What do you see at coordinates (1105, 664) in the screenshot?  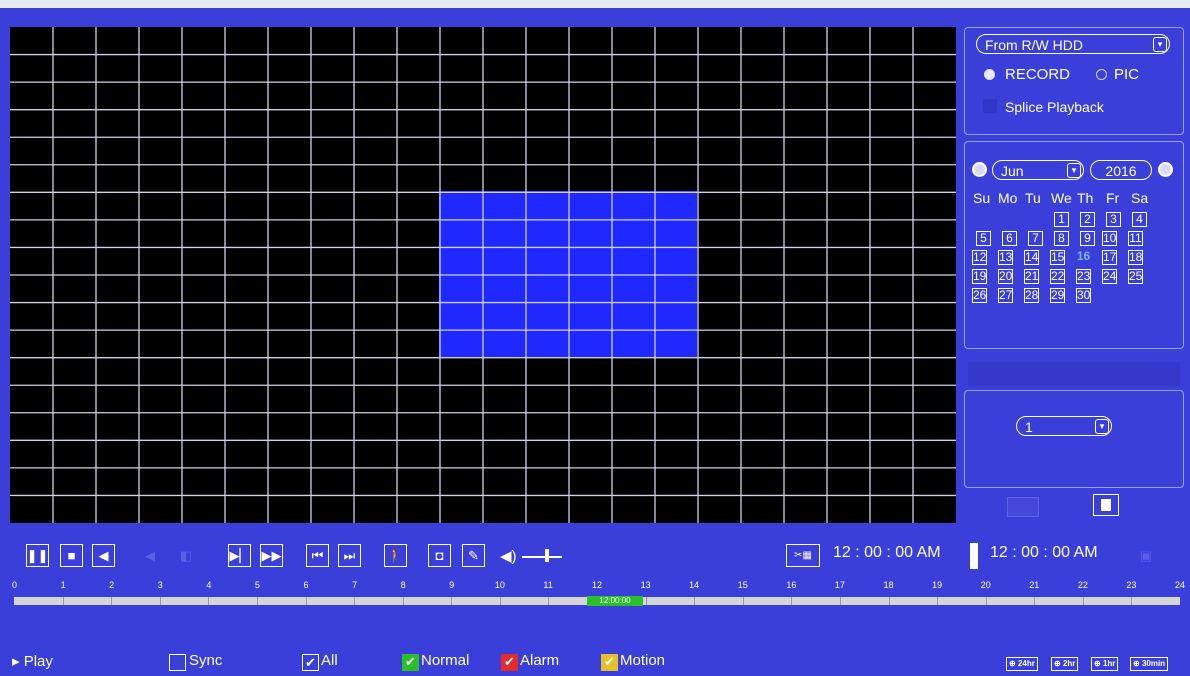 I see `zoom-1hr-button: ⊕ 1hr` at bounding box center [1105, 664].